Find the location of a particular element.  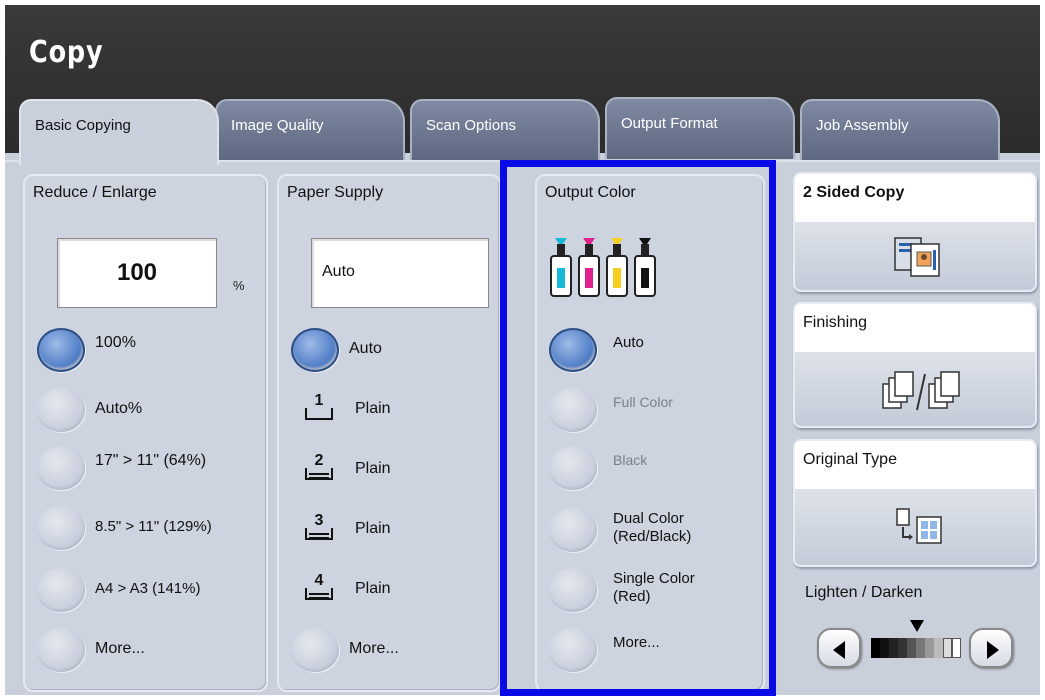

panel-title: Output Color is located at coordinates (590, 192).